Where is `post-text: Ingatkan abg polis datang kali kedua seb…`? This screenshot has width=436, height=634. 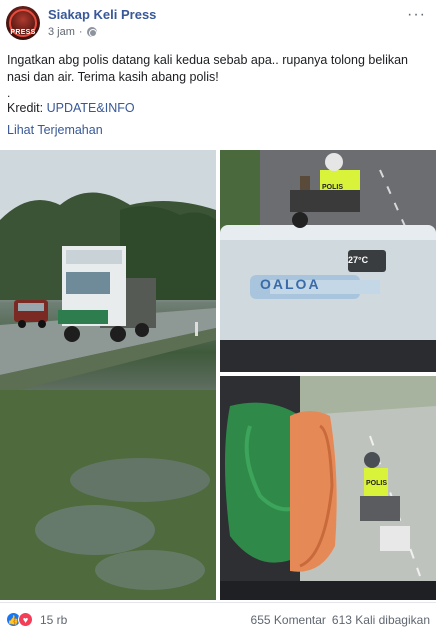 post-text: Ingatkan abg polis datang kali kedua seb… is located at coordinates (207, 68).